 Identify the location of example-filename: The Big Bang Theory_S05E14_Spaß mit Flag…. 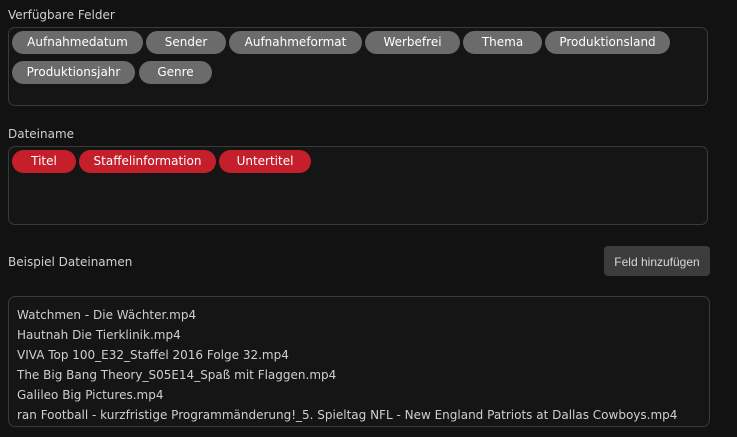
(177, 375).